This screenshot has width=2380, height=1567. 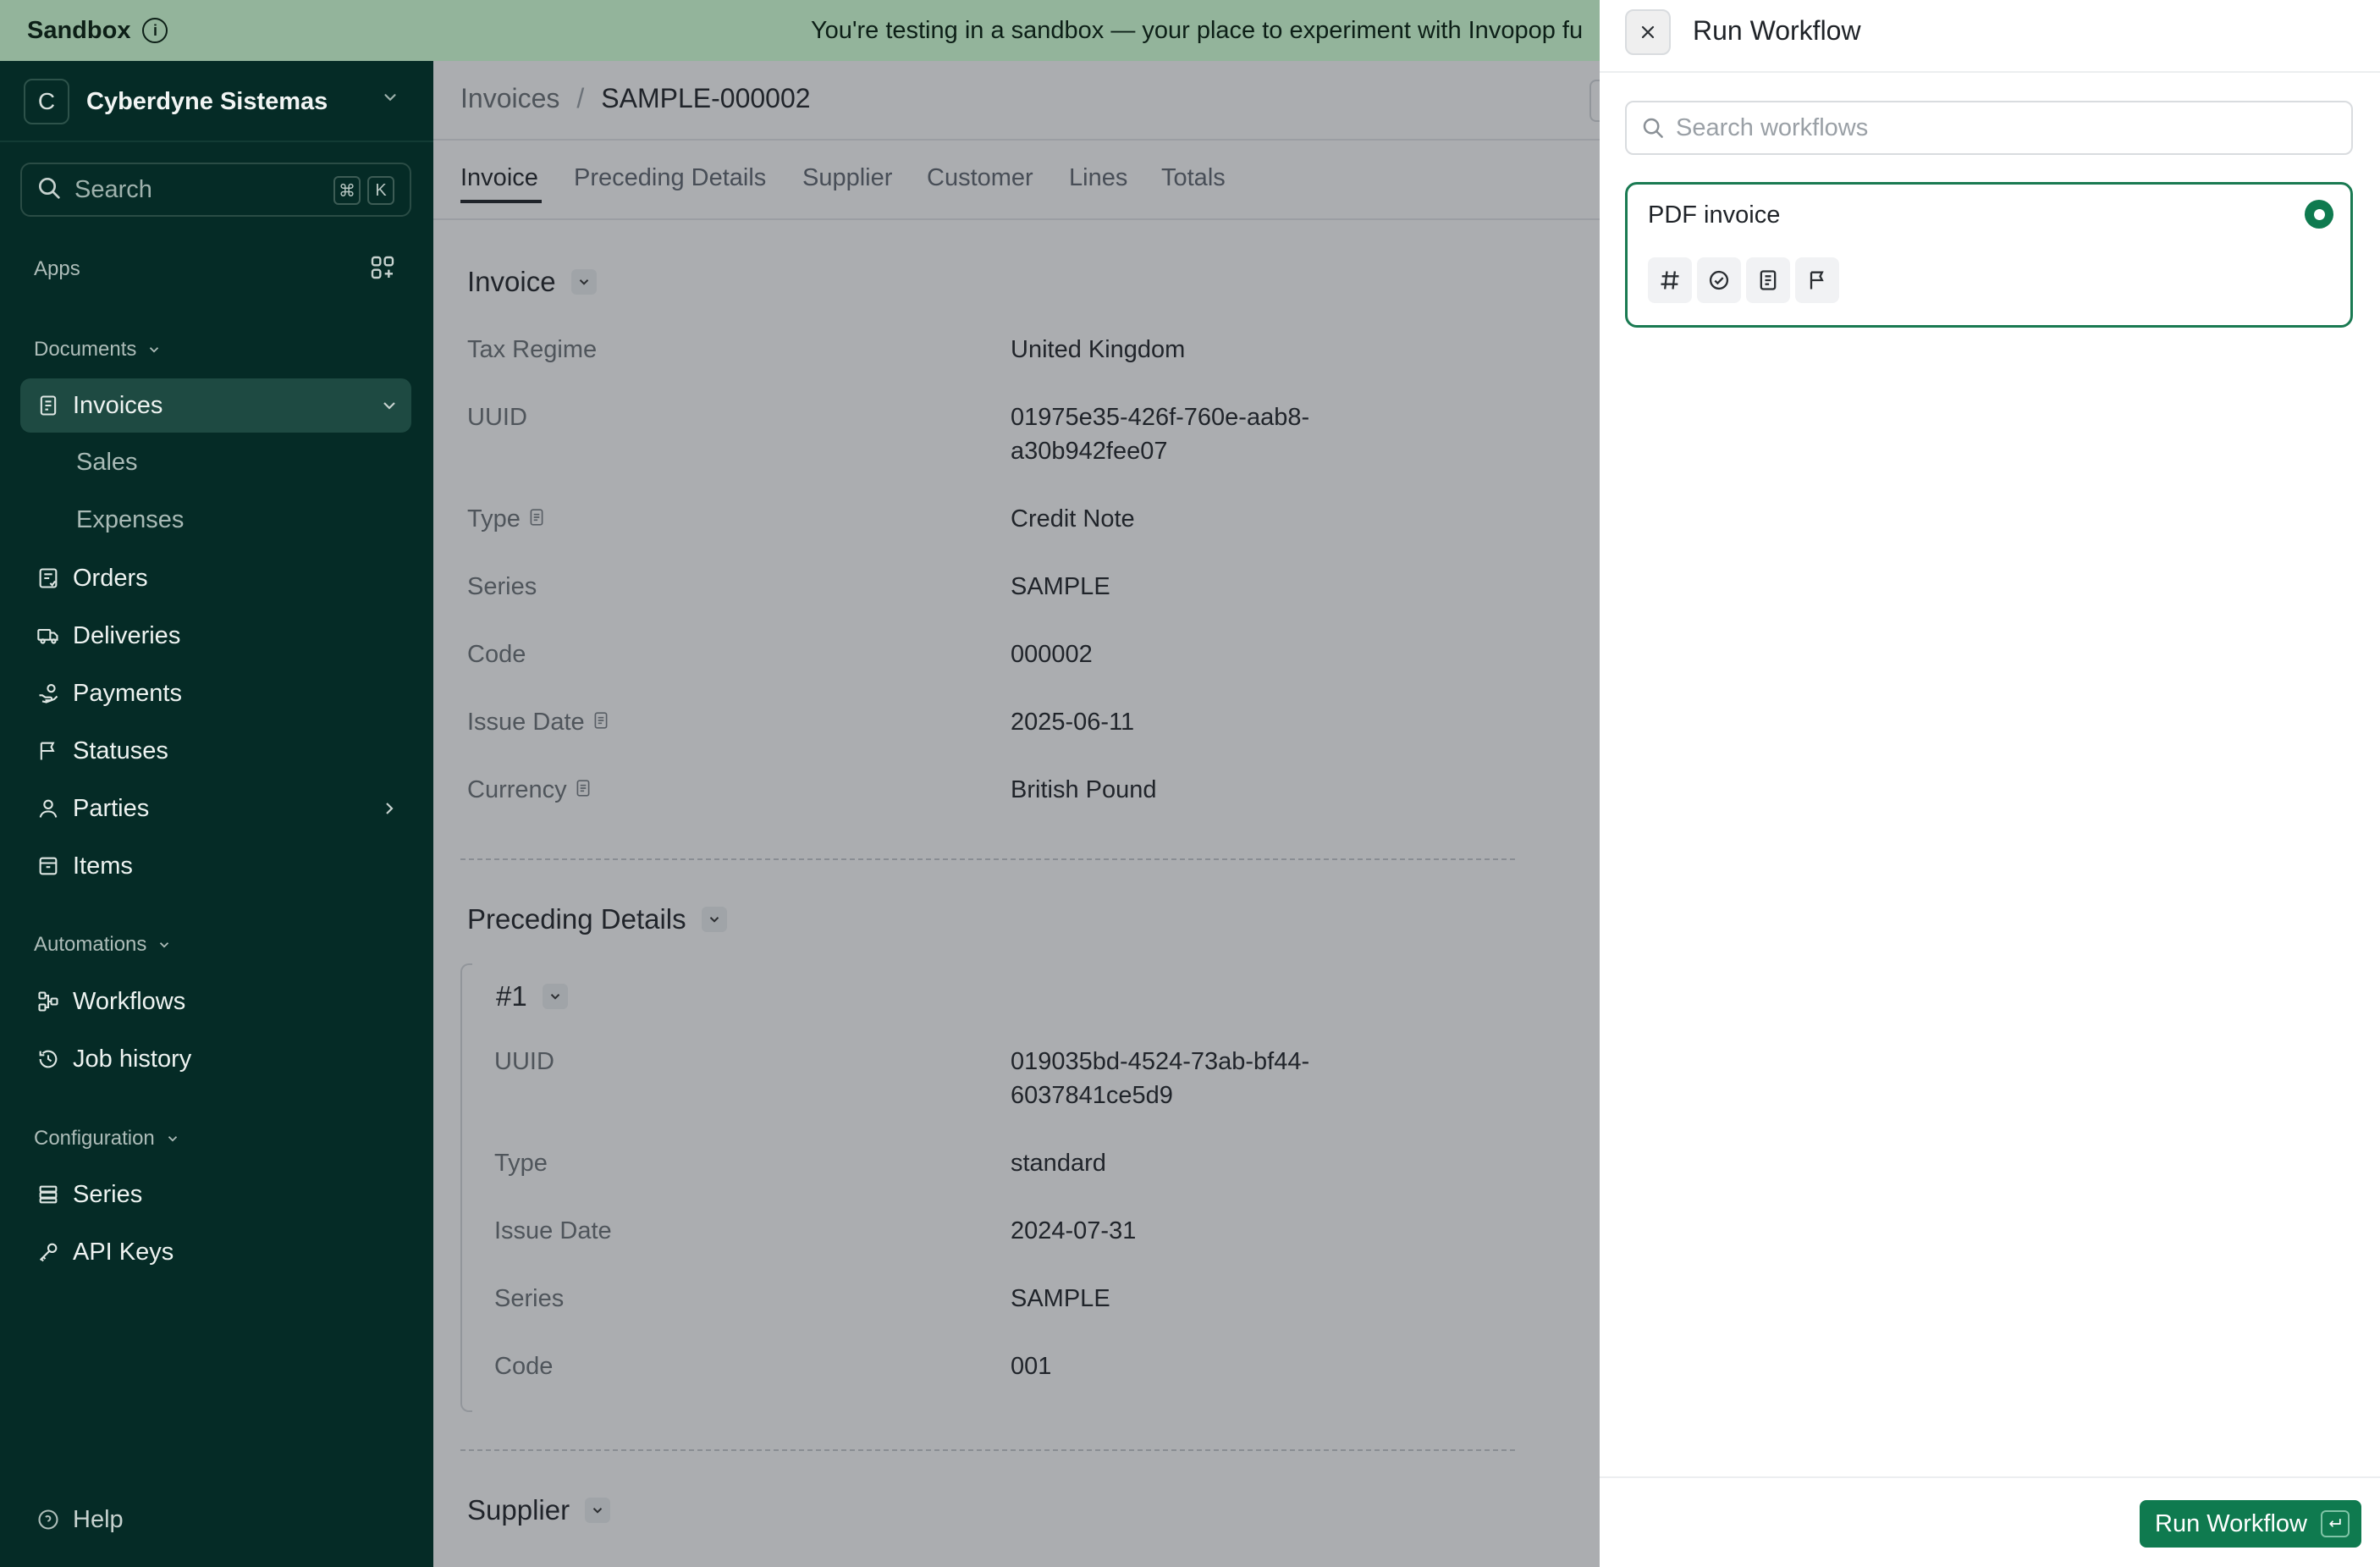 What do you see at coordinates (215, 1059) in the screenshot?
I see `sidebar-item-job-history: Job history` at bounding box center [215, 1059].